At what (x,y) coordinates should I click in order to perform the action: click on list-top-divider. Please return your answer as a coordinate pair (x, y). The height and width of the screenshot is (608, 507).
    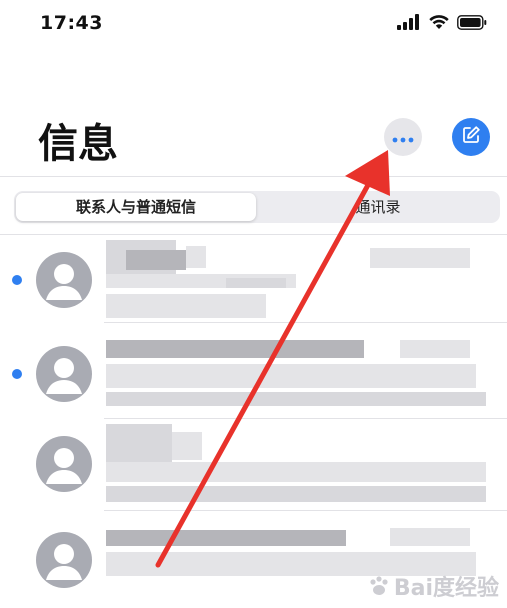
    Looking at the image, I should click on (253, 234).